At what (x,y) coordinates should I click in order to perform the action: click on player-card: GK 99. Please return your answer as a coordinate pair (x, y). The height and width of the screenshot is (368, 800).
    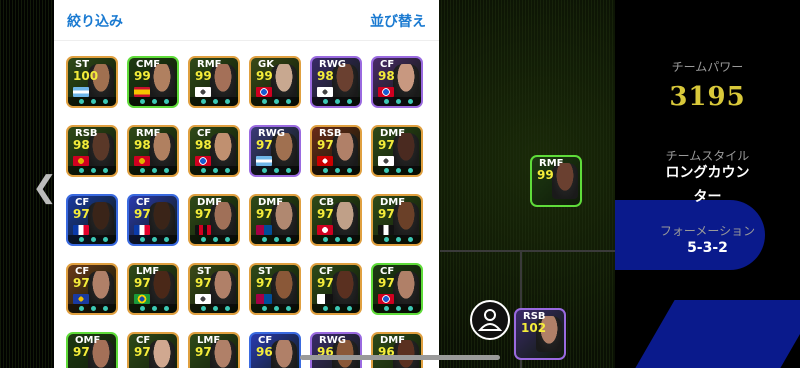
    Looking at the image, I should click on (275, 82).